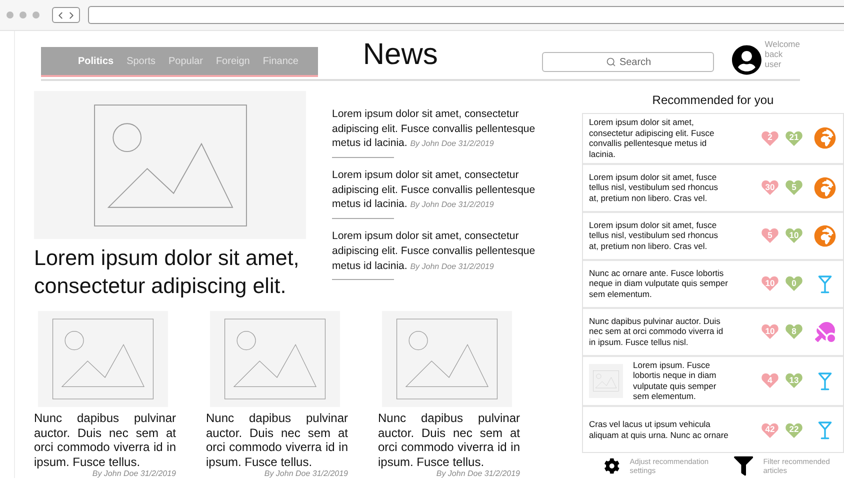 Image resolution: width=844 pixels, height=491 pixels. I want to click on recommended-item: Lorem ipsum. Fusce lobortis neque in diam vulputate quis semper sem elementum. 4 13, so click(713, 381).